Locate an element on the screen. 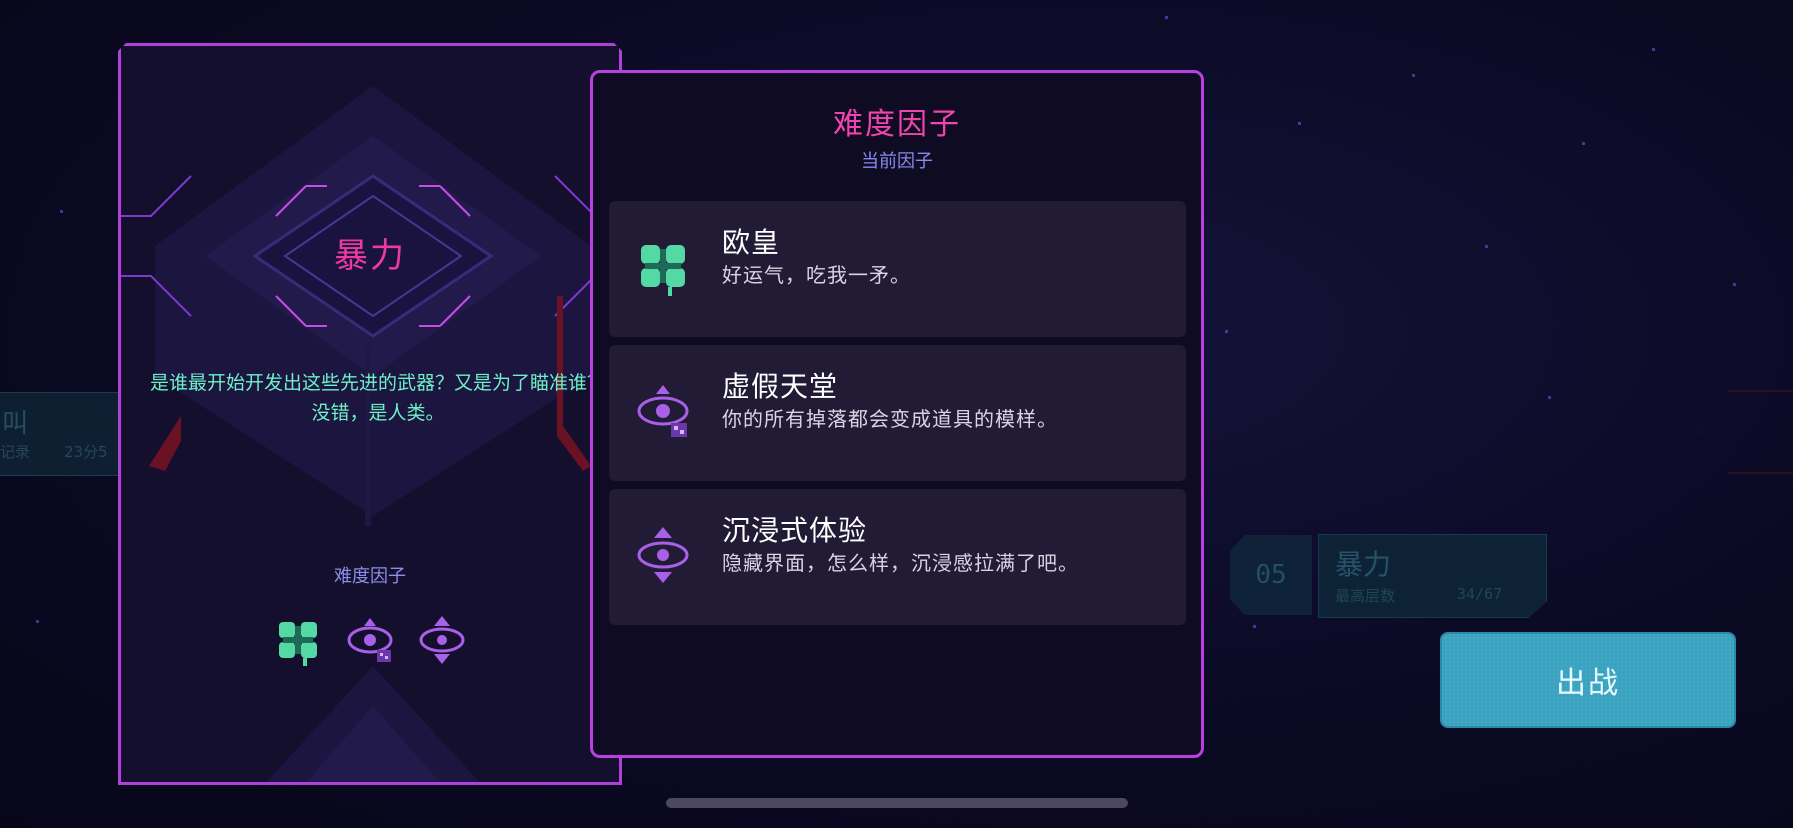 The width and height of the screenshot is (1793, 828). panel-title: 难度因子 is located at coordinates (897, 124).